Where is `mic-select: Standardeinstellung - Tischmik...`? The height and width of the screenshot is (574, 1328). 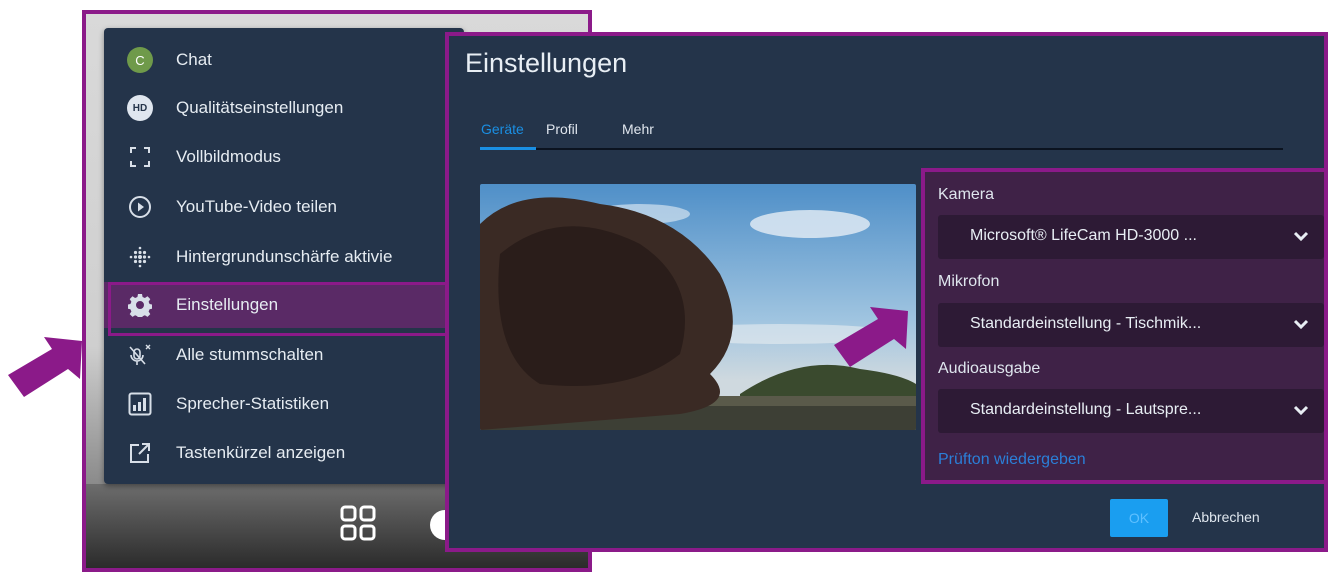
mic-select: Standardeinstellung - Tischmik... is located at coordinates (1131, 325).